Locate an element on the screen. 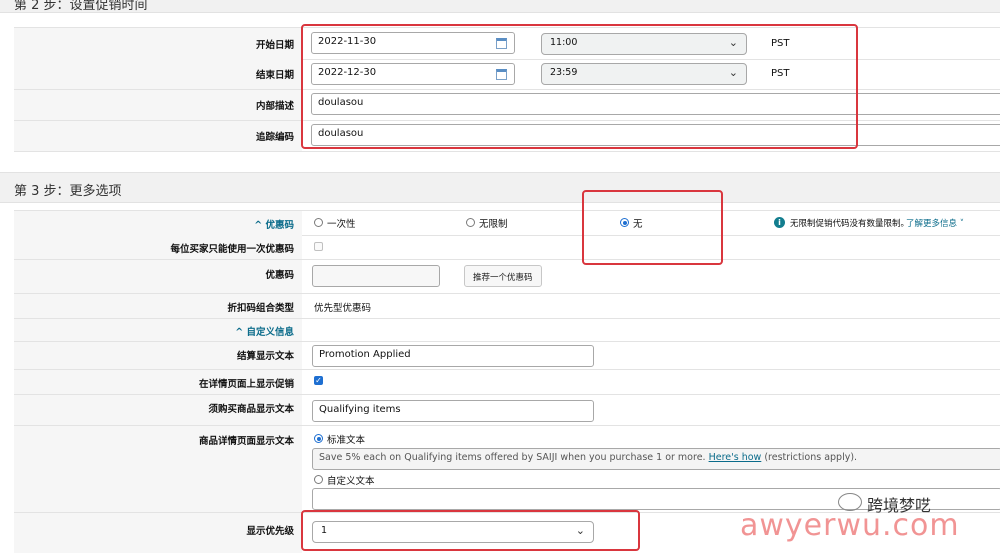 This screenshot has height=553, width=1000. combo-type-value: 优先型优惠码 is located at coordinates (343, 308).